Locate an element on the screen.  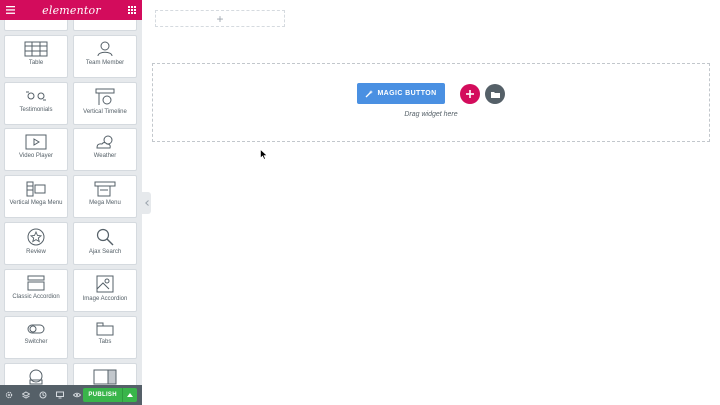
plus-icon: + is located at coordinates (220, 18).